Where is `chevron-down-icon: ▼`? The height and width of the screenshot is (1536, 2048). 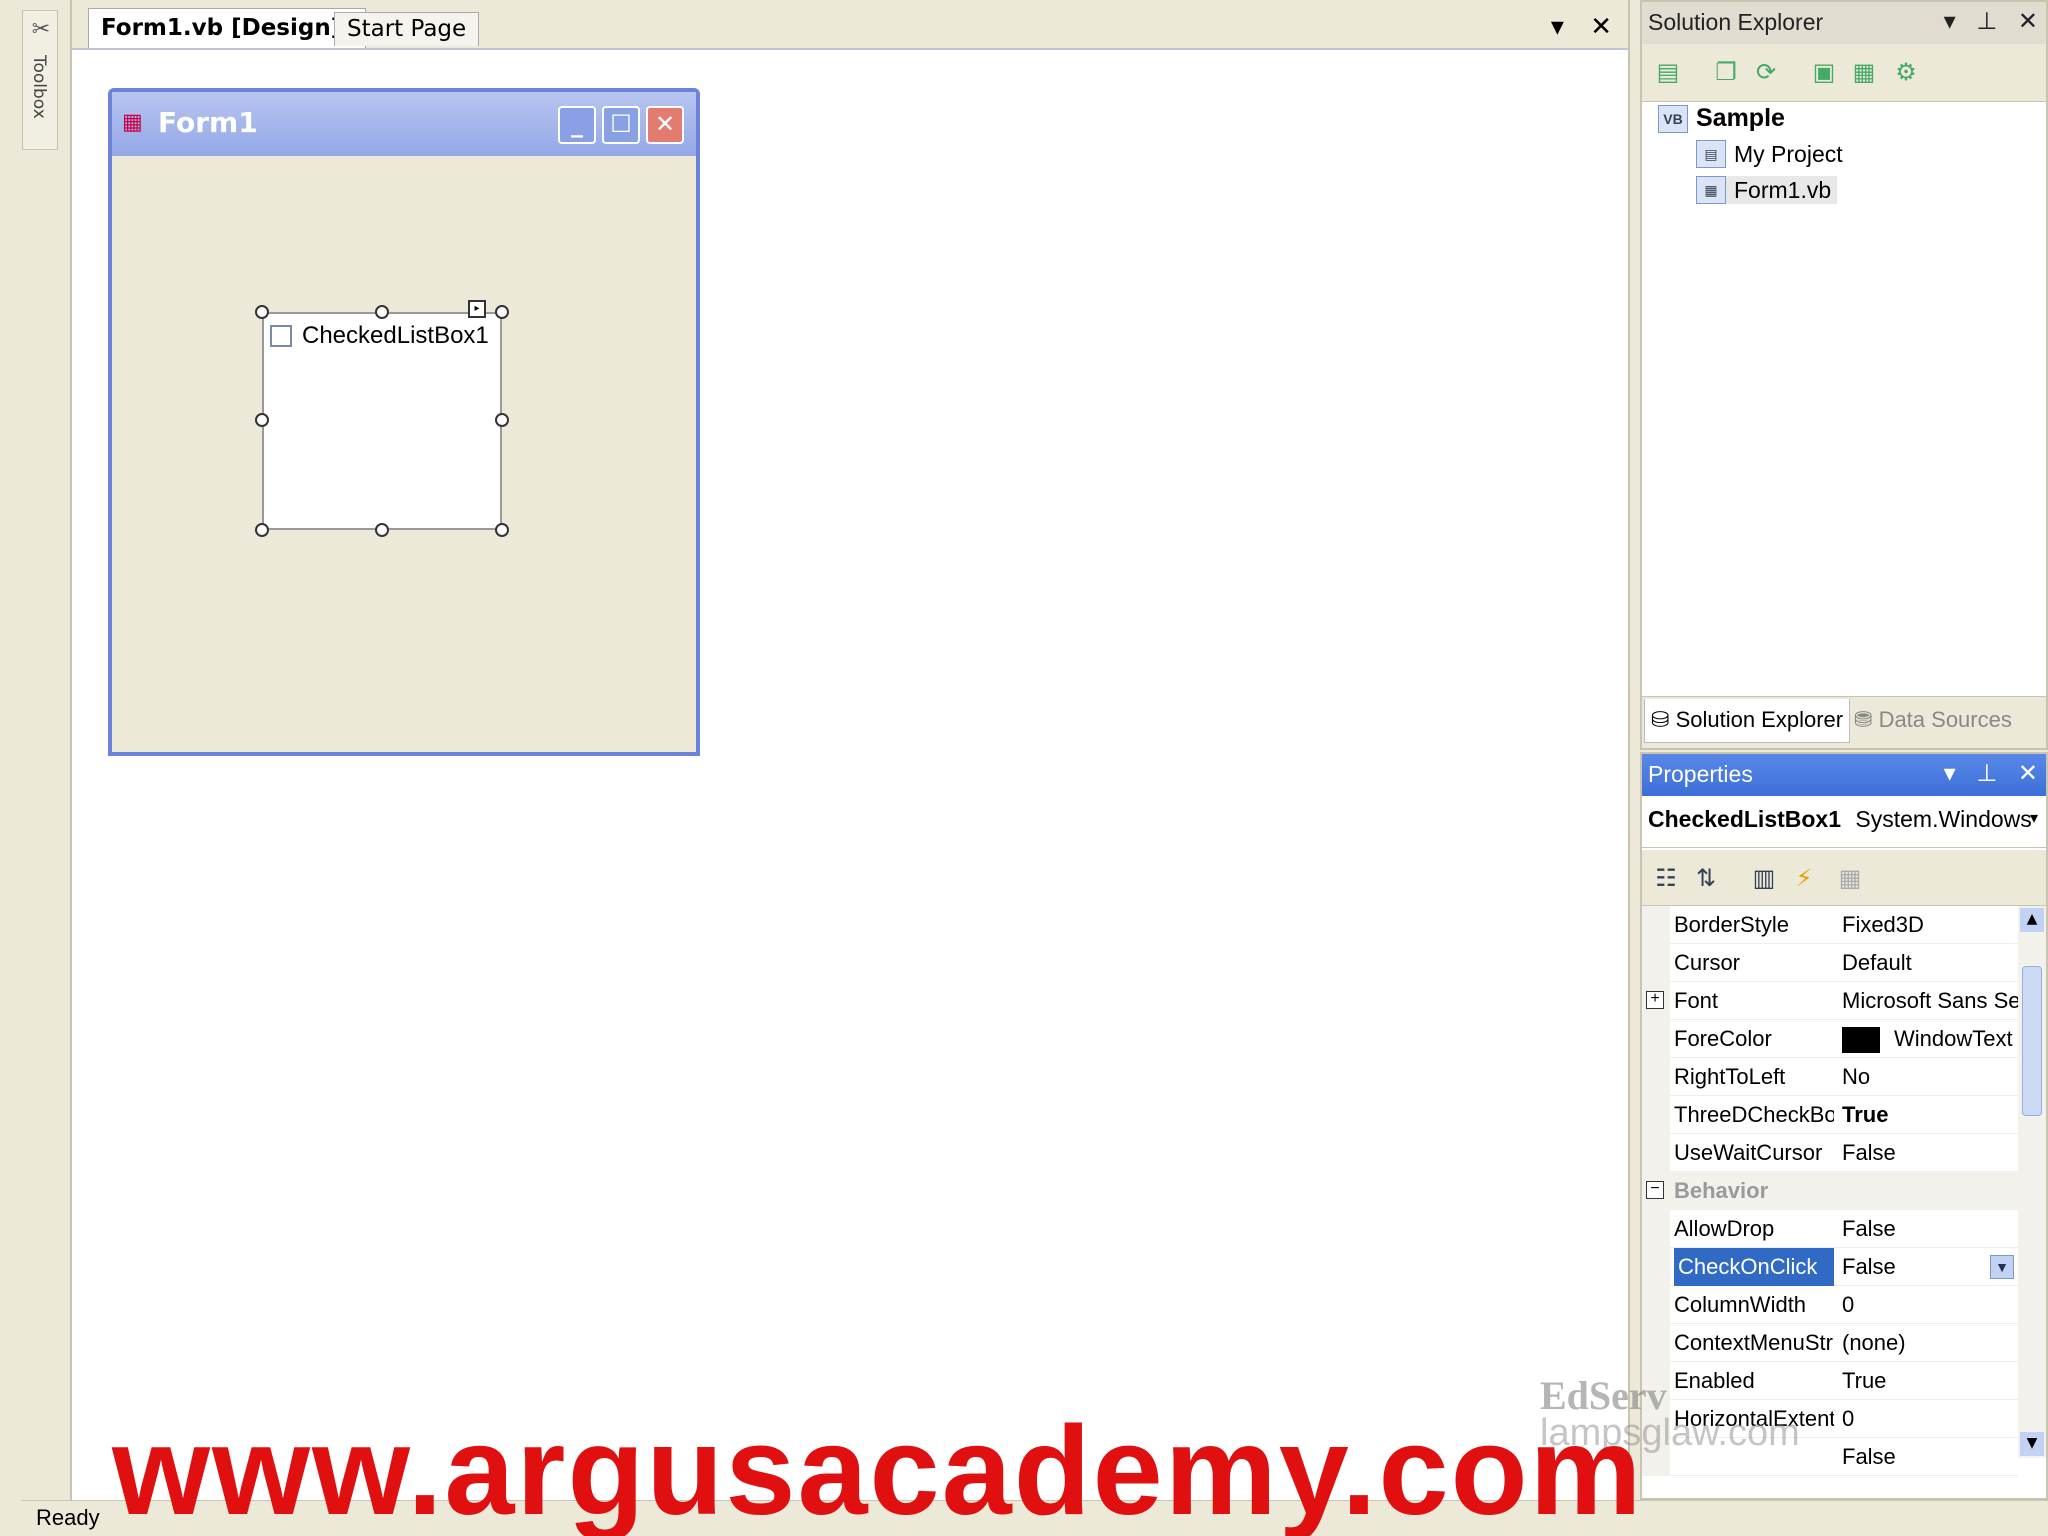
chevron-down-icon: ▼ is located at coordinates (2002, 1267).